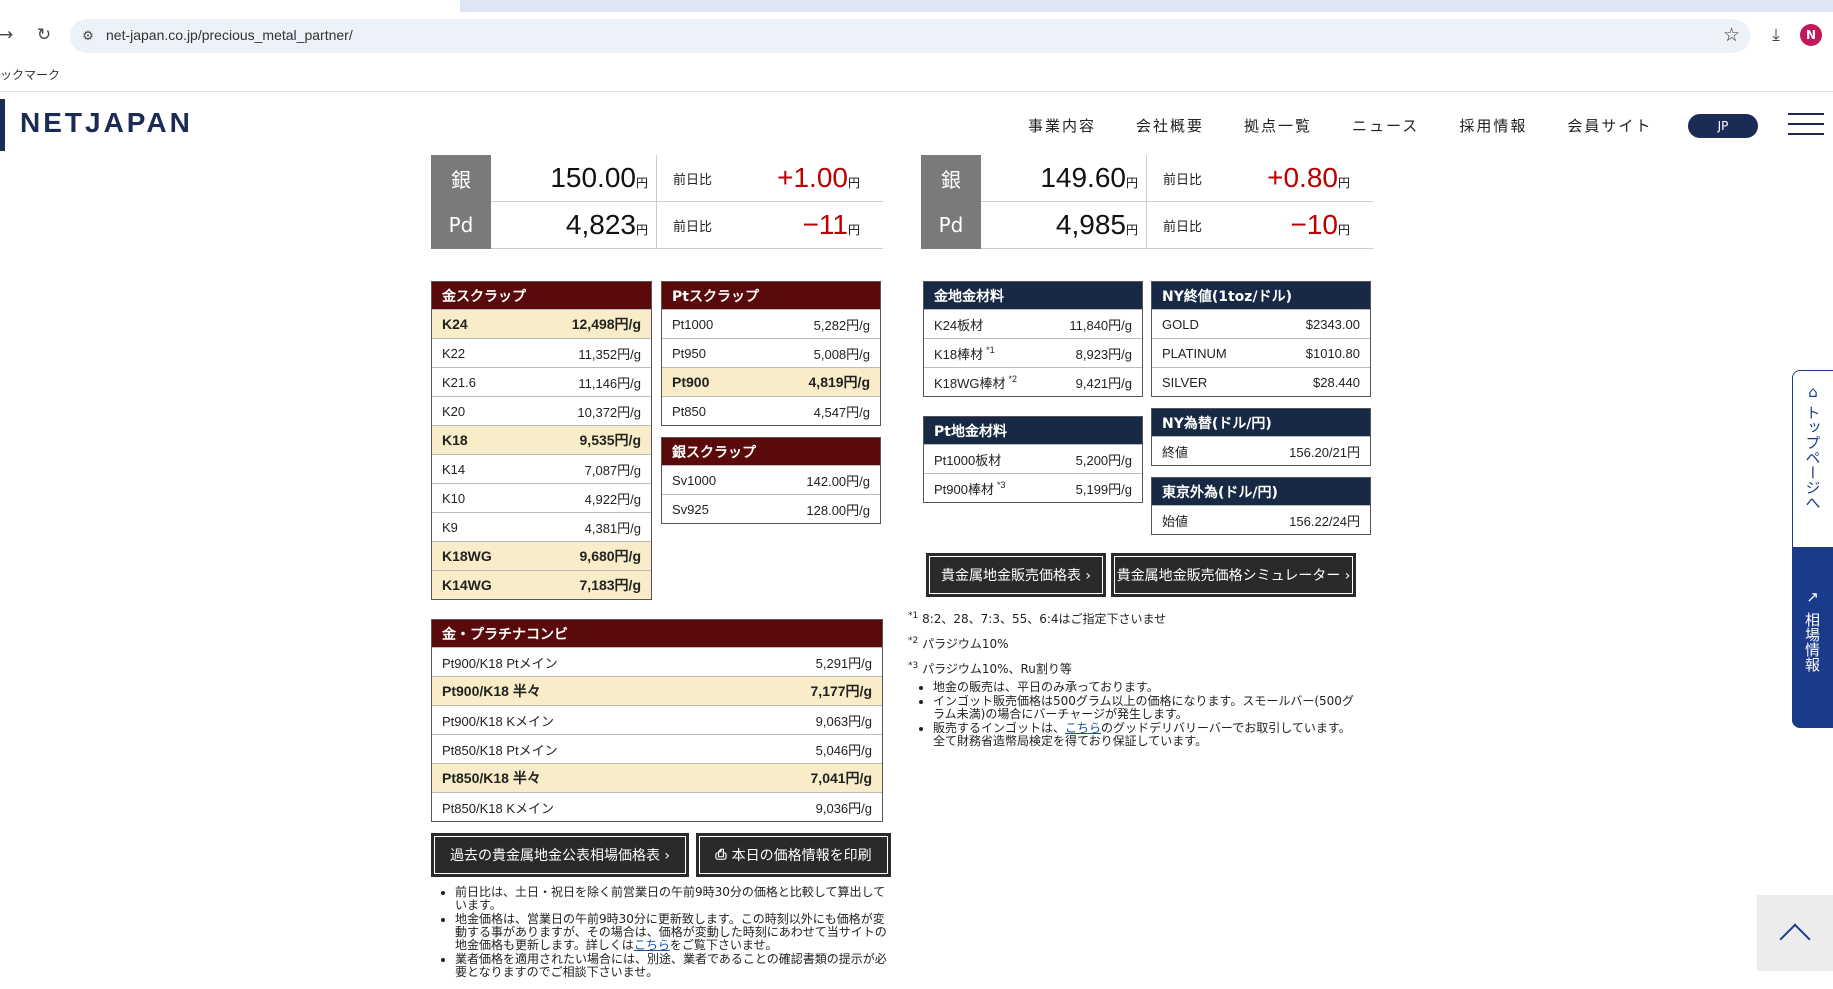 This screenshot has height=989, width=1833. I want to click on row-price: 4,381円/g, so click(612, 528).